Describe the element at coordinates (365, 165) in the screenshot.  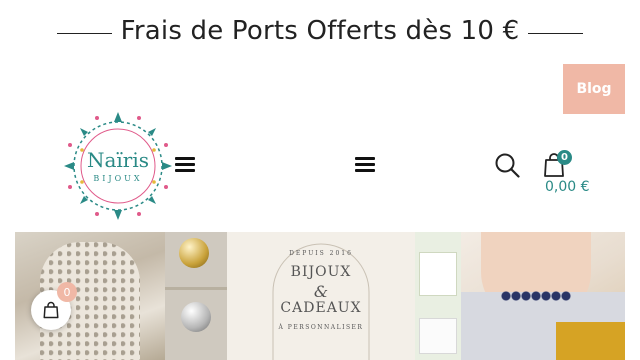
I see `secondary-menu-toggle-icon` at that location.